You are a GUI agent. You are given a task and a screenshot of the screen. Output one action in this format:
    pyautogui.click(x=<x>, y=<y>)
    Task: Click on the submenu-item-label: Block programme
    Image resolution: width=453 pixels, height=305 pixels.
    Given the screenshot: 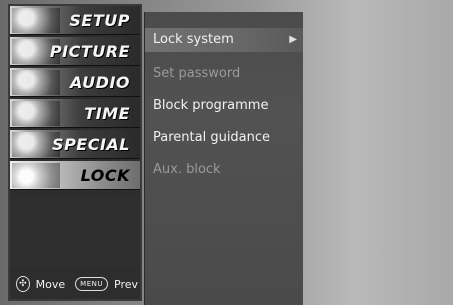 What is the action you would take?
    pyautogui.click(x=211, y=105)
    